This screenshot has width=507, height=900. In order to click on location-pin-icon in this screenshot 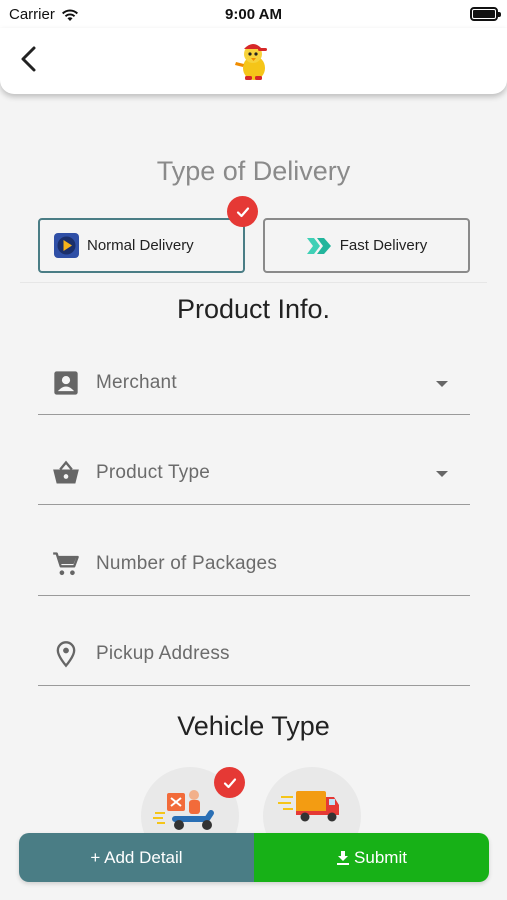, I will do `click(66, 654)`.